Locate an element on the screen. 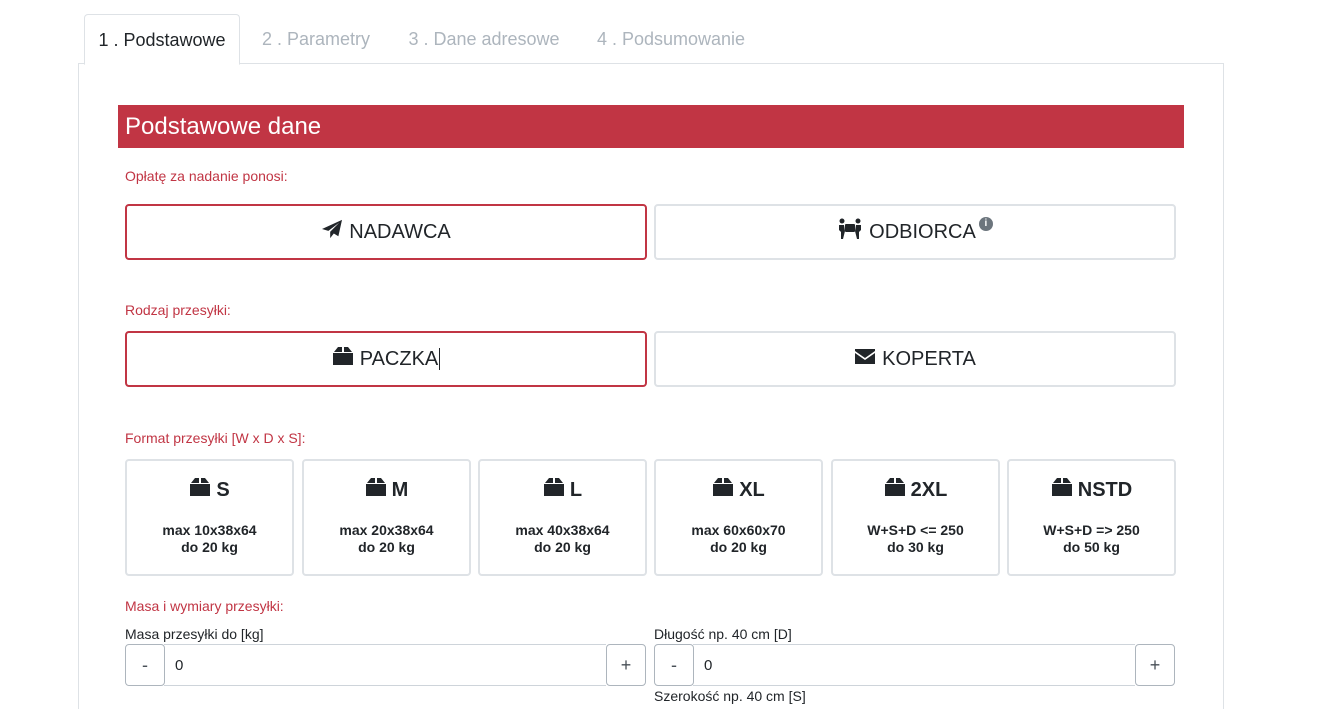 This screenshot has height=709, width=1326. mass-decrement-button: - is located at coordinates (145, 665).